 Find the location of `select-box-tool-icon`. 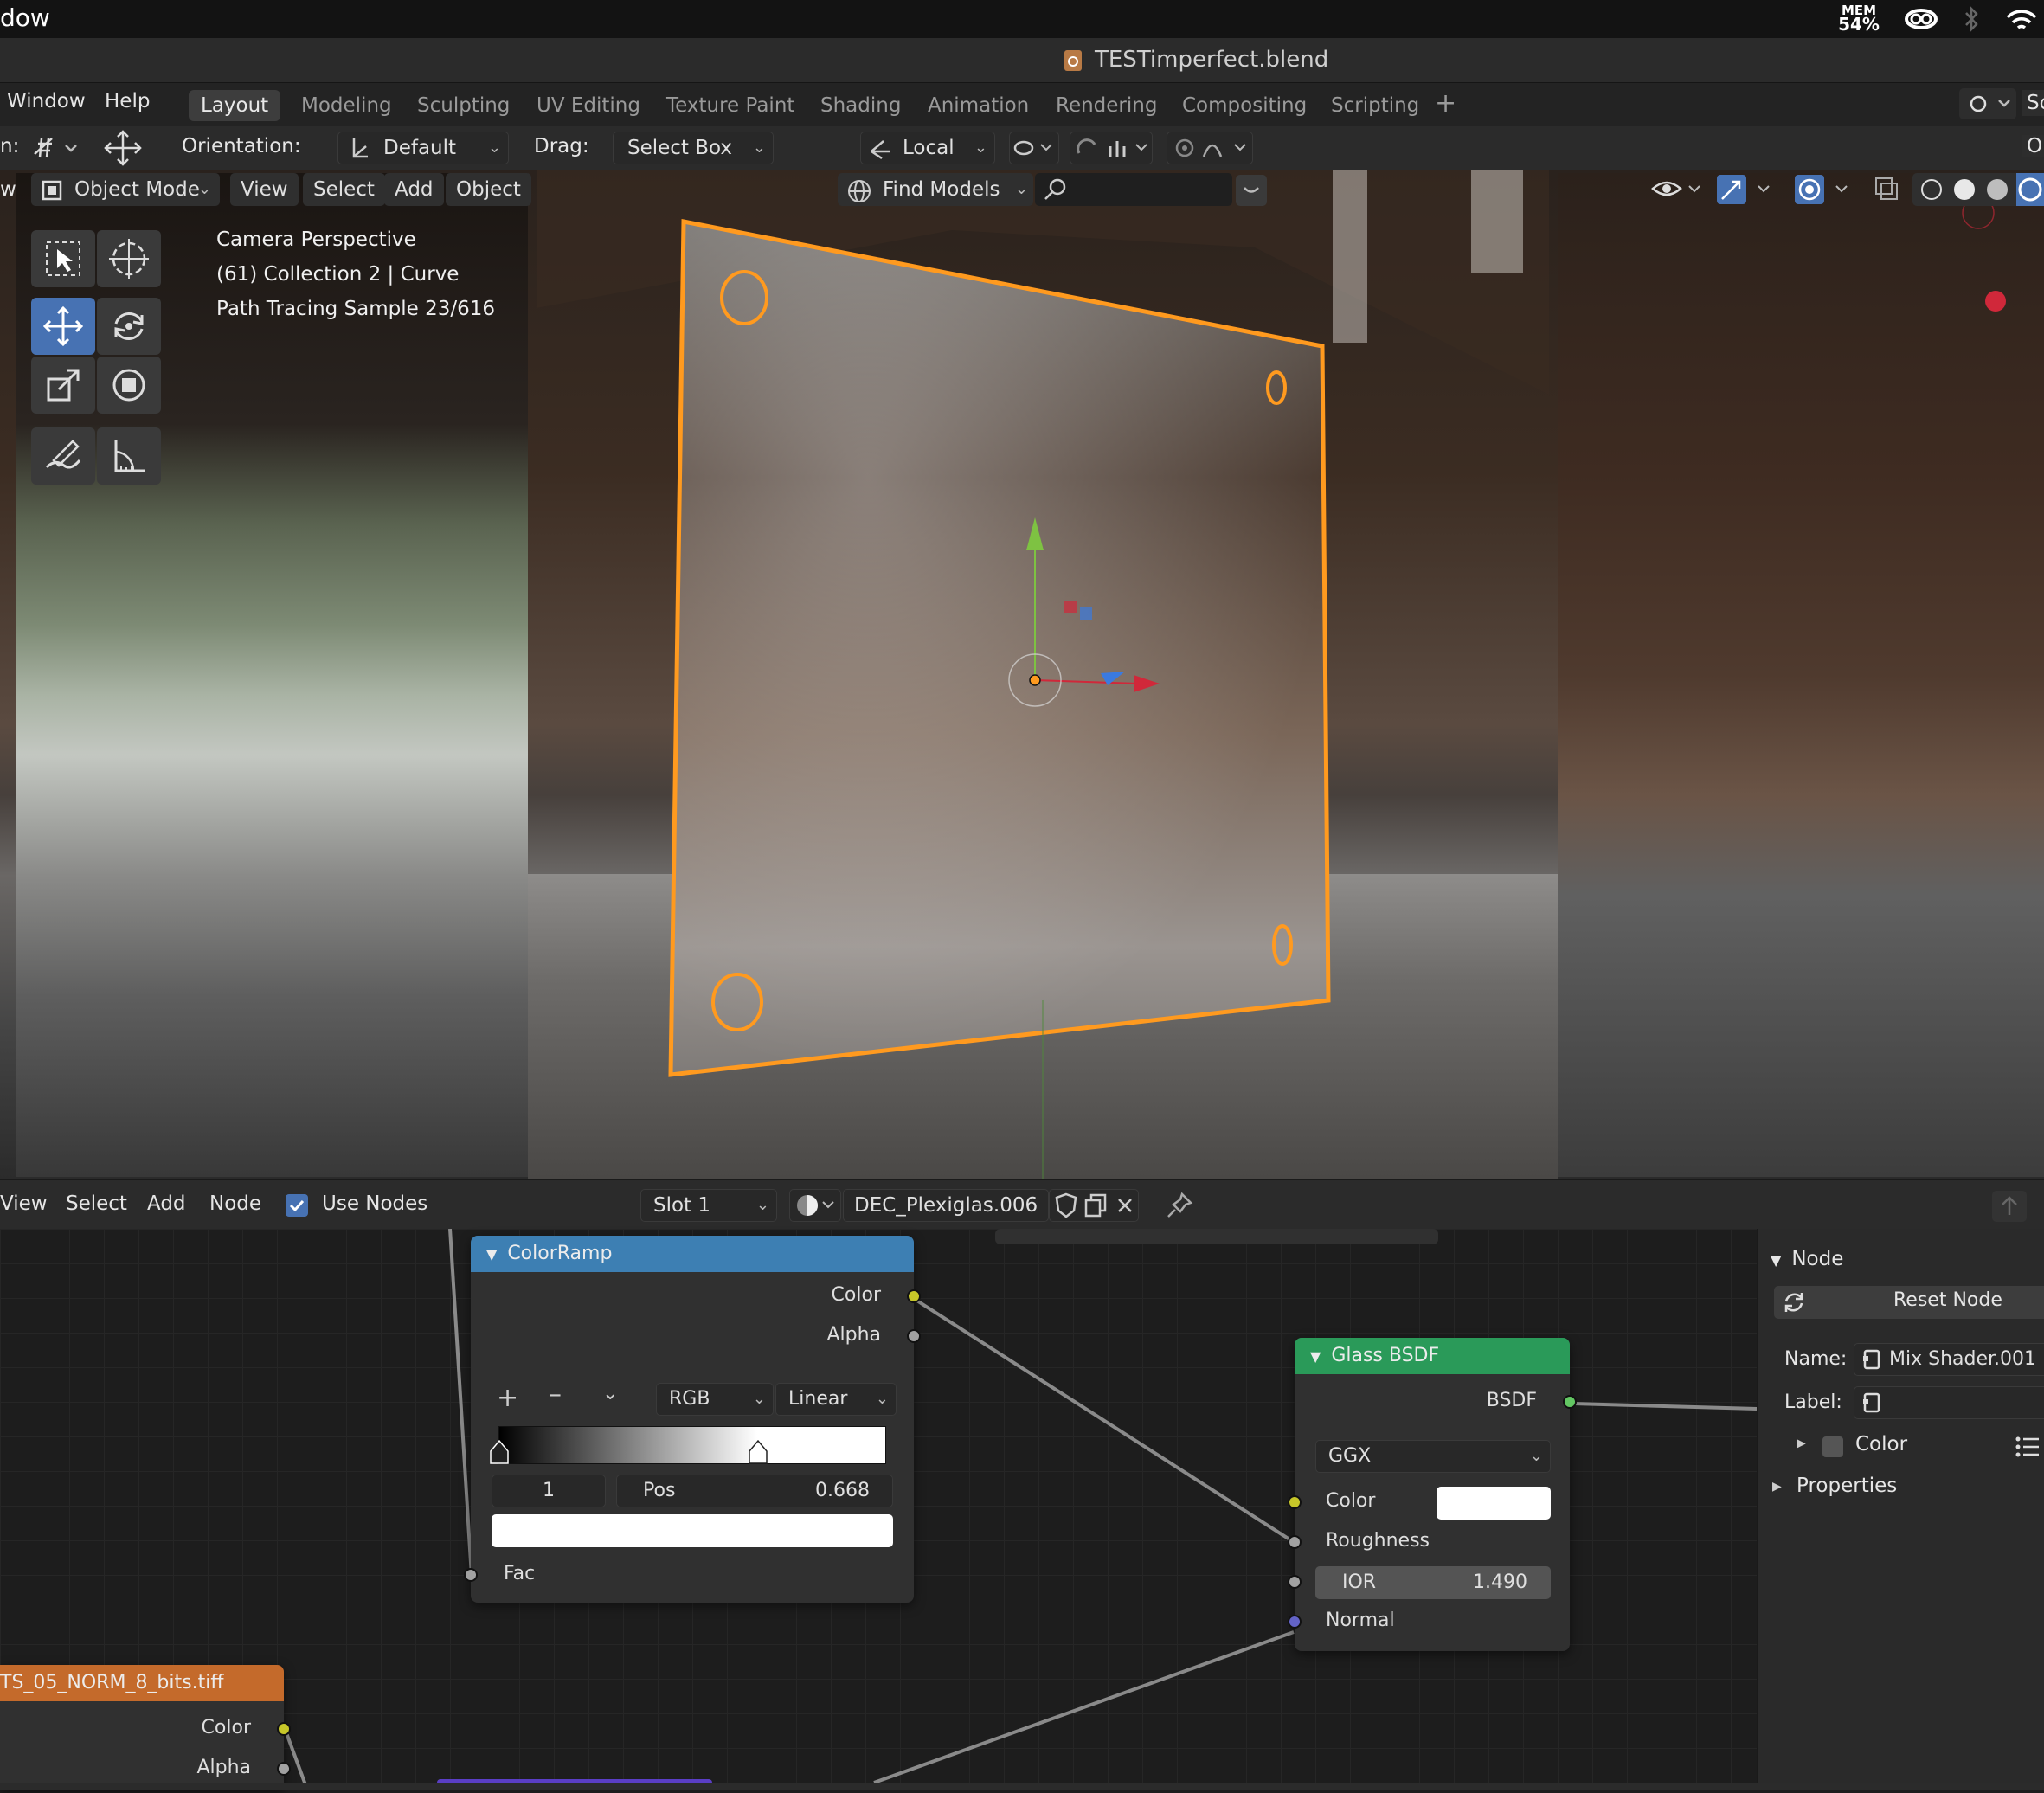

select-box-tool-icon is located at coordinates (63, 258).